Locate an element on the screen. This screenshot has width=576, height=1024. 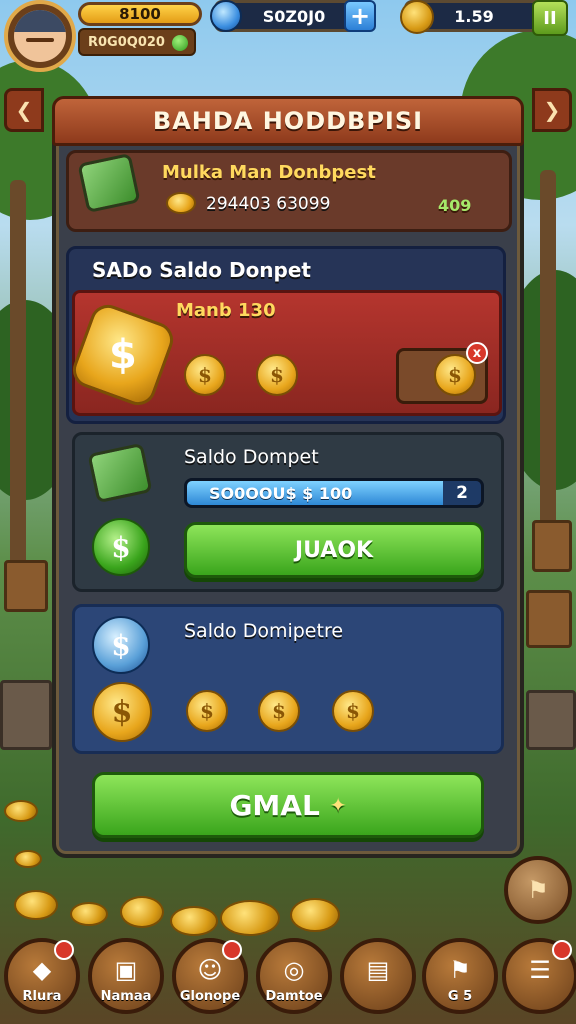
bottom-nav-item: ☺ Glonope is located at coordinates (210, 976).